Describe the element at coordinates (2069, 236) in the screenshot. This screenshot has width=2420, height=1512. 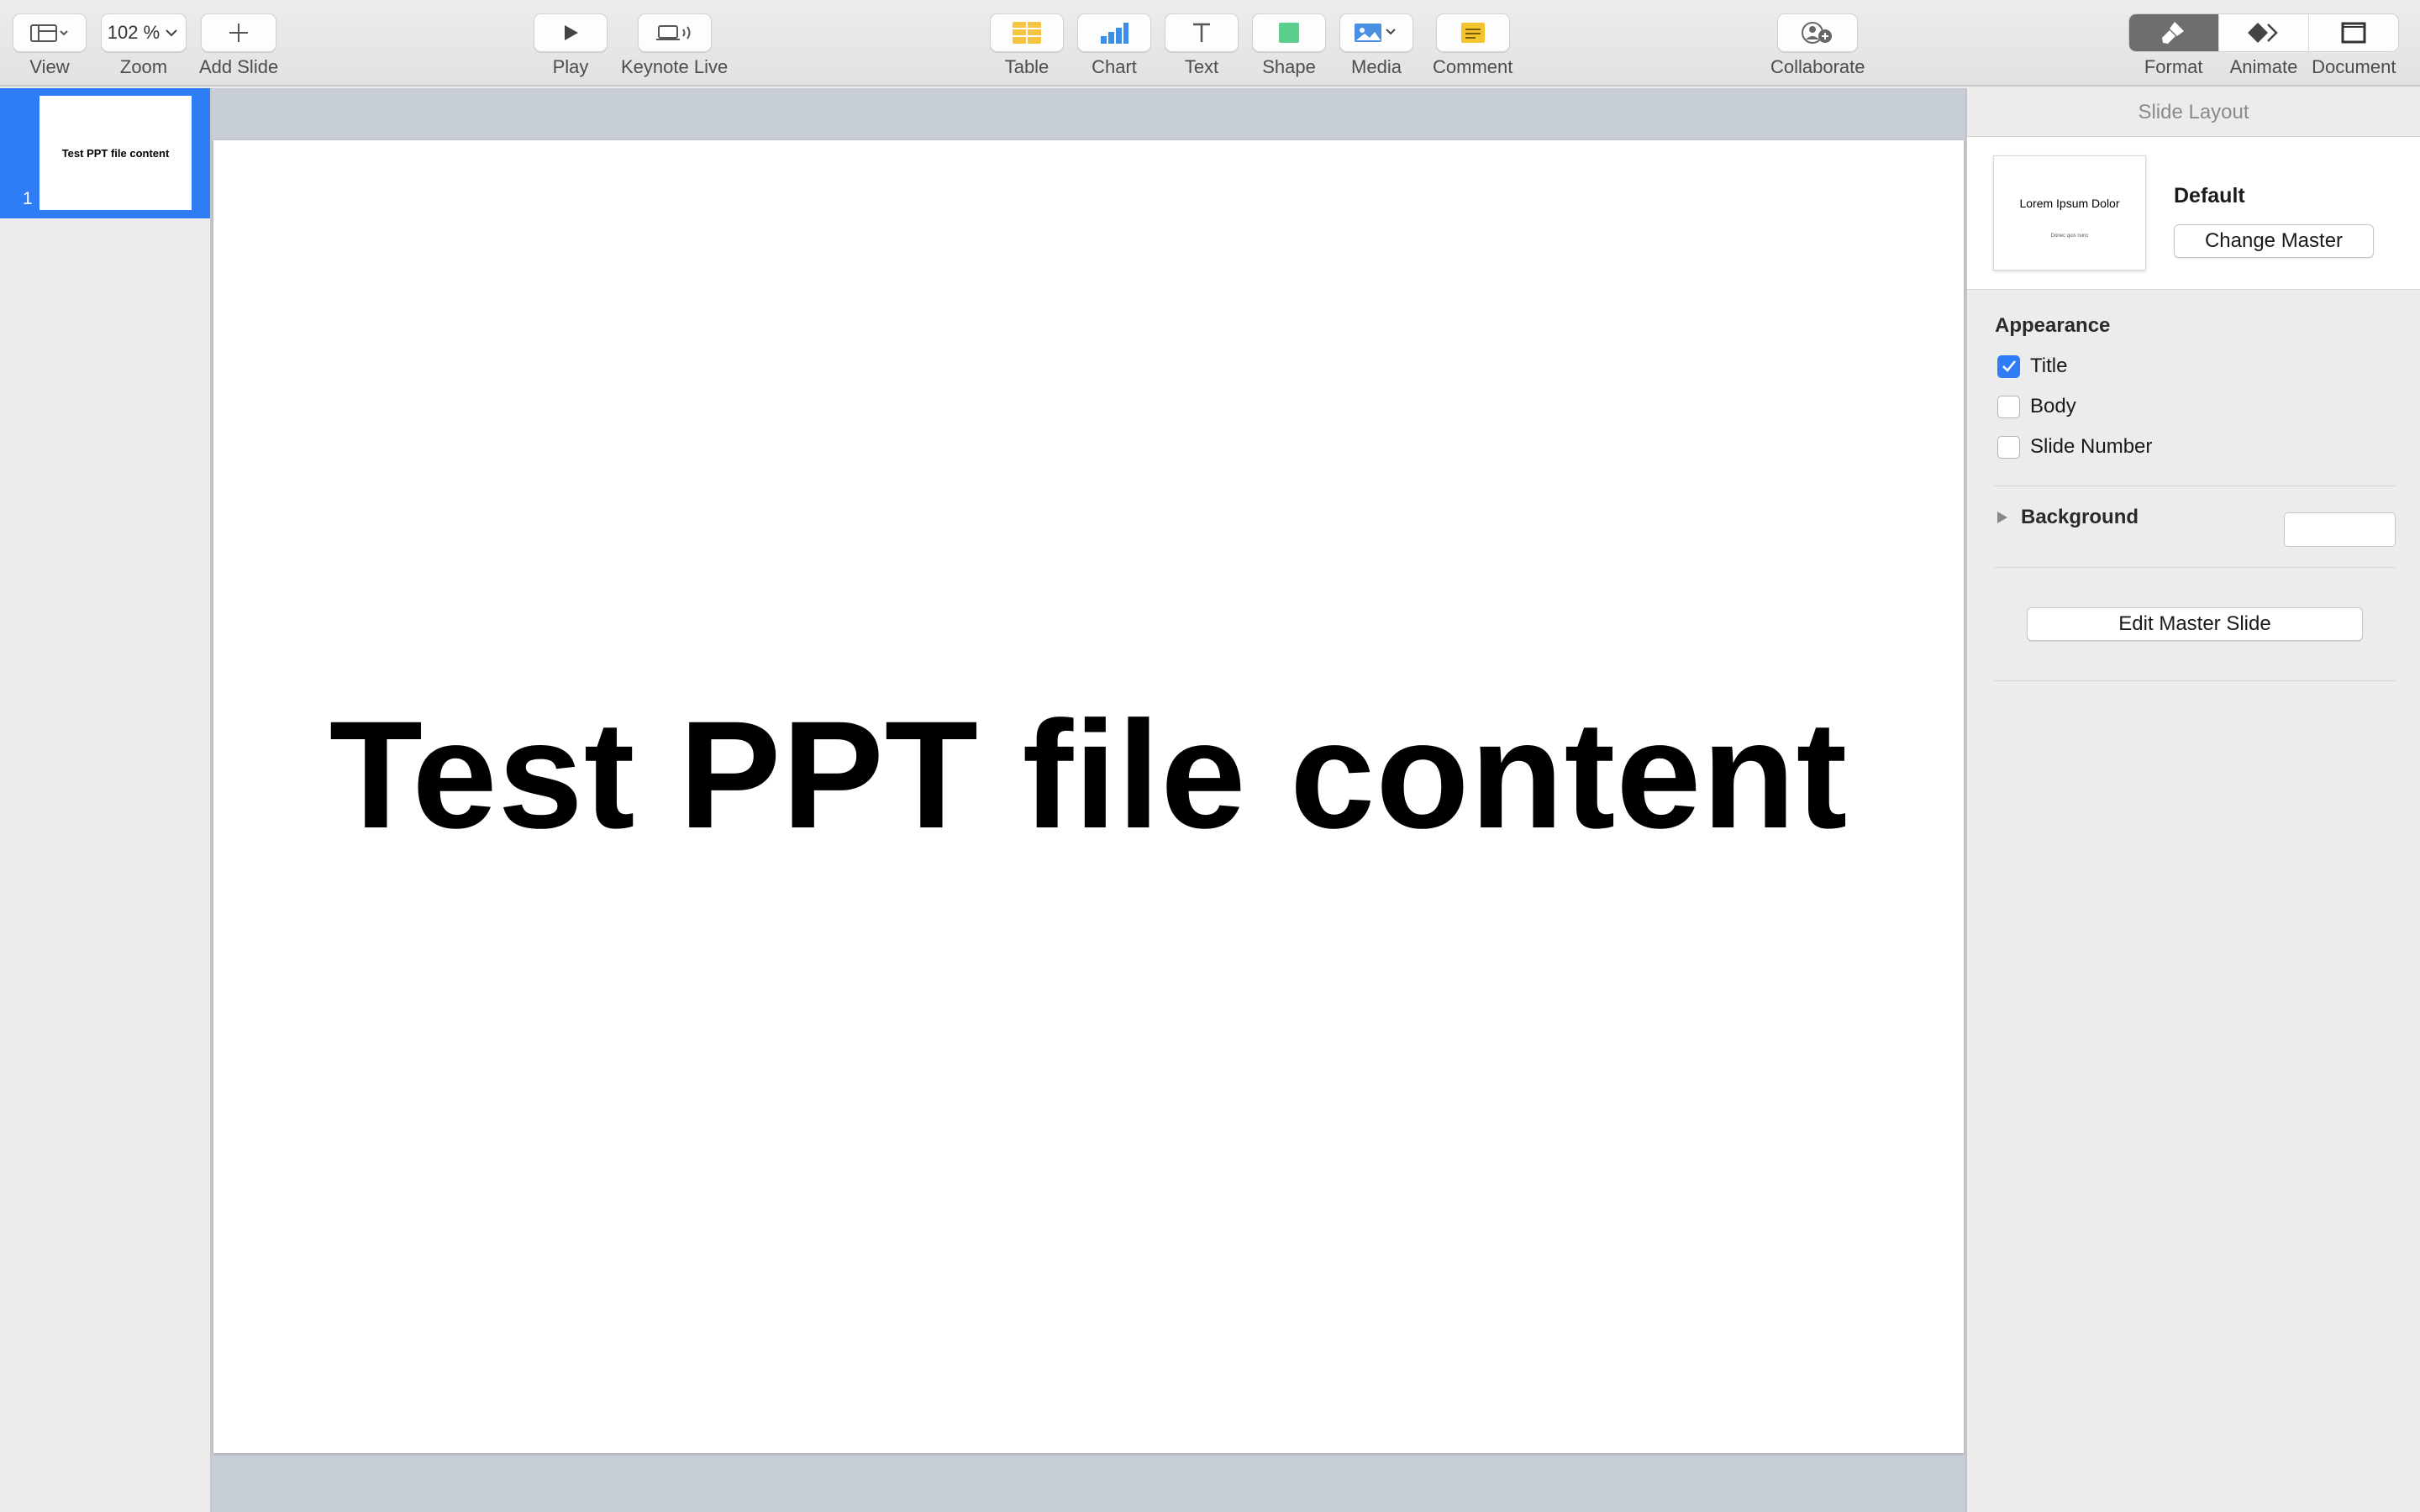
I see `master-thumbnail-subtitle: Donec quis nunc` at that location.